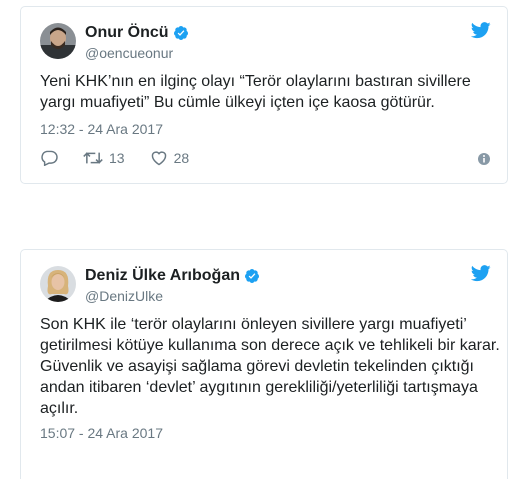 This screenshot has width=527, height=479. What do you see at coordinates (127, 158) in the screenshot?
I see `tweet-actions: 13 28` at bounding box center [127, 158].